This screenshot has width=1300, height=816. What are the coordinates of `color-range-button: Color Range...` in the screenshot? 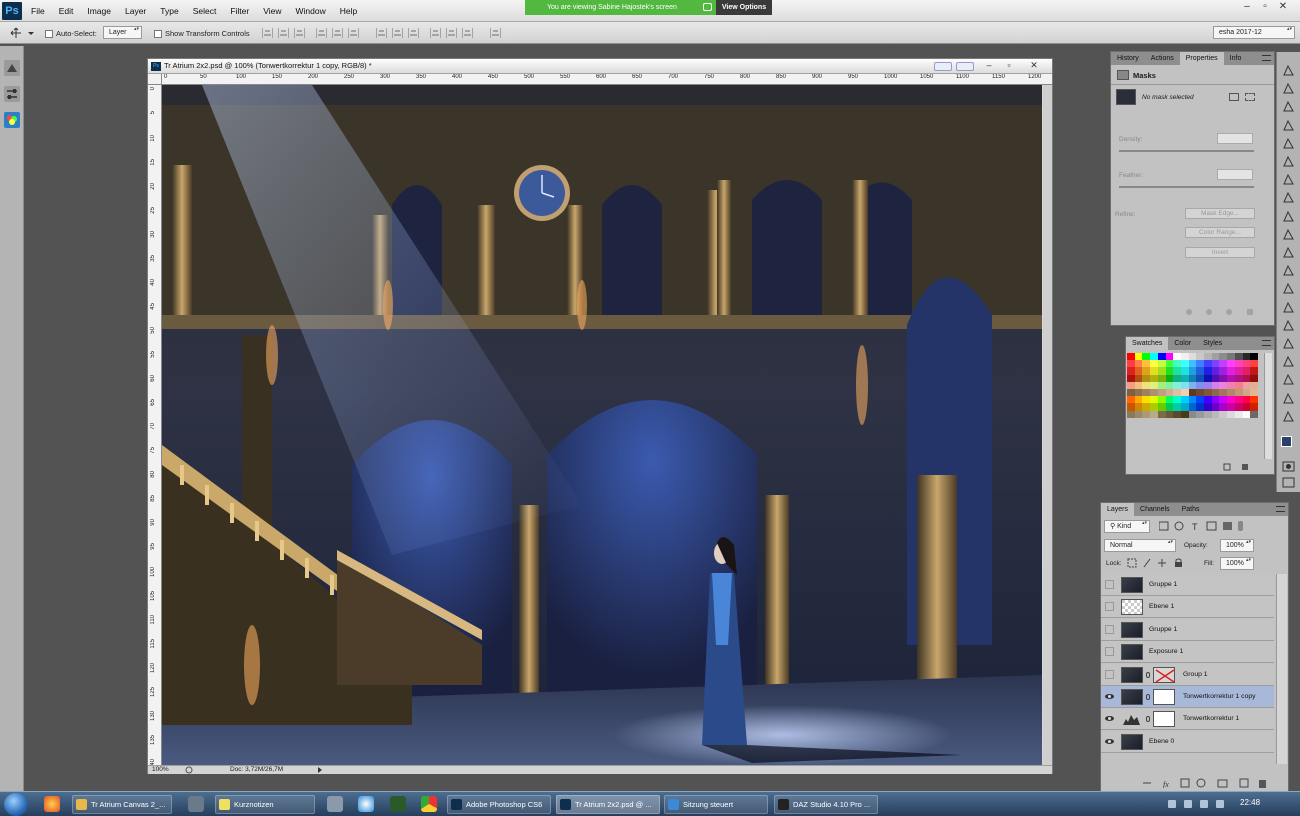 It's located at (1220, 232).